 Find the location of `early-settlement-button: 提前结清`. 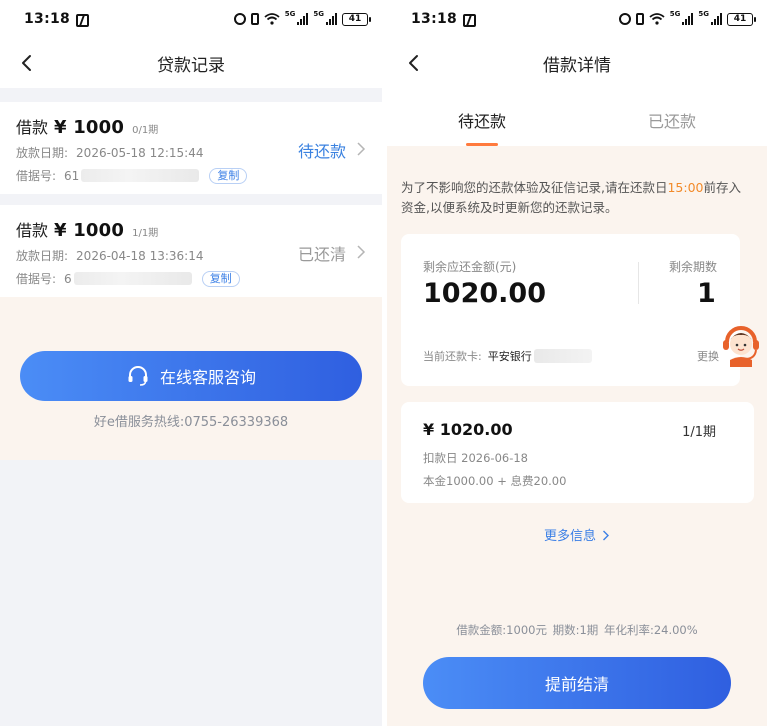

early-settlement-button: 提前结清 is located at coordinates (577, 683).